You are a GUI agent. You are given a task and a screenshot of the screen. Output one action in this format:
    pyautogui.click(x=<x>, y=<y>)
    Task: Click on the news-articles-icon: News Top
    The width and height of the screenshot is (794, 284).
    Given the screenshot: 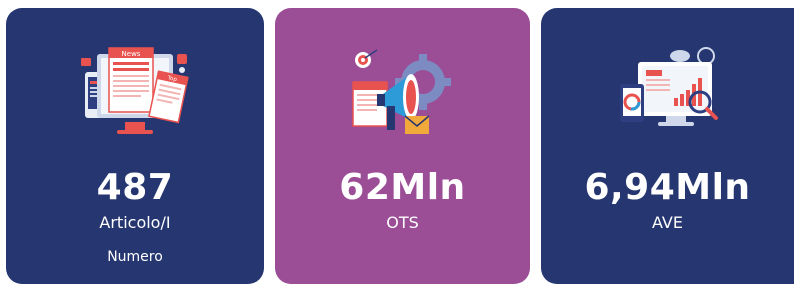 What is the action you would take?
    pyautogui.click(x=135, y=90)
    